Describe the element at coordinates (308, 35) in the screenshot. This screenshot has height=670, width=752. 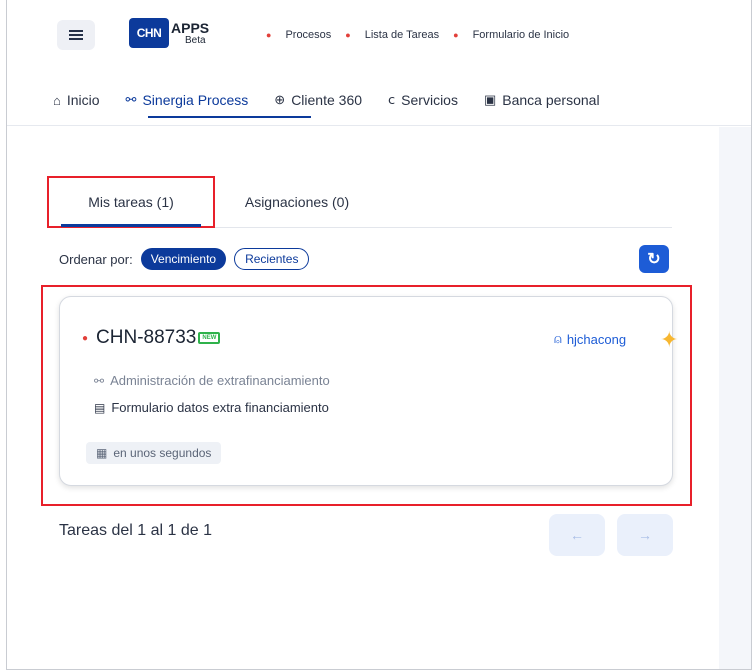
I see `breadcrumb-item-procesos: Procesos` at that location.